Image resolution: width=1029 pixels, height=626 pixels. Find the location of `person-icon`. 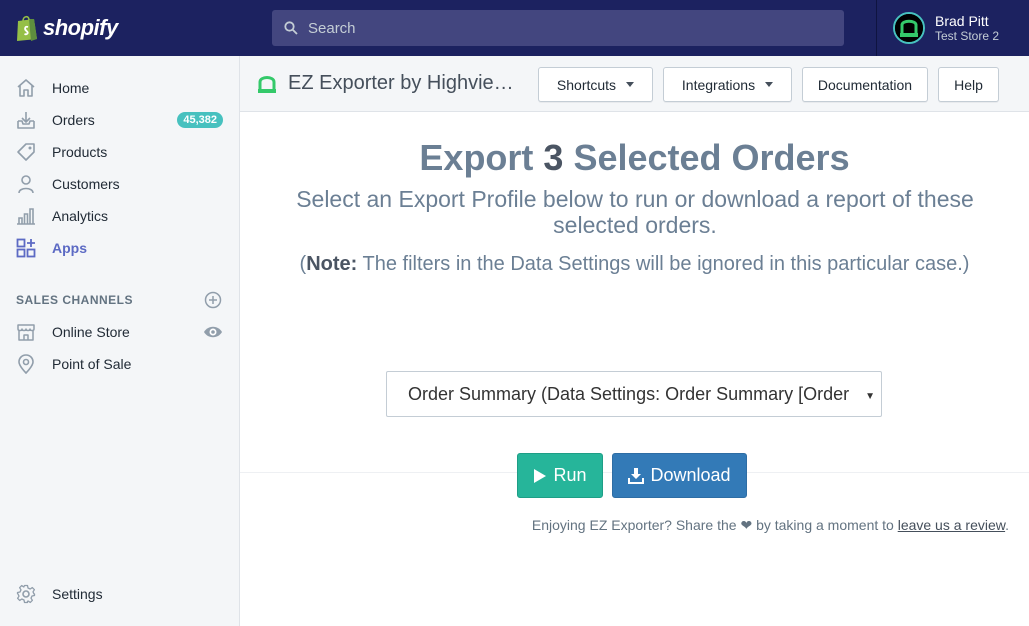

person-icon is located at coordinates (26, 184).